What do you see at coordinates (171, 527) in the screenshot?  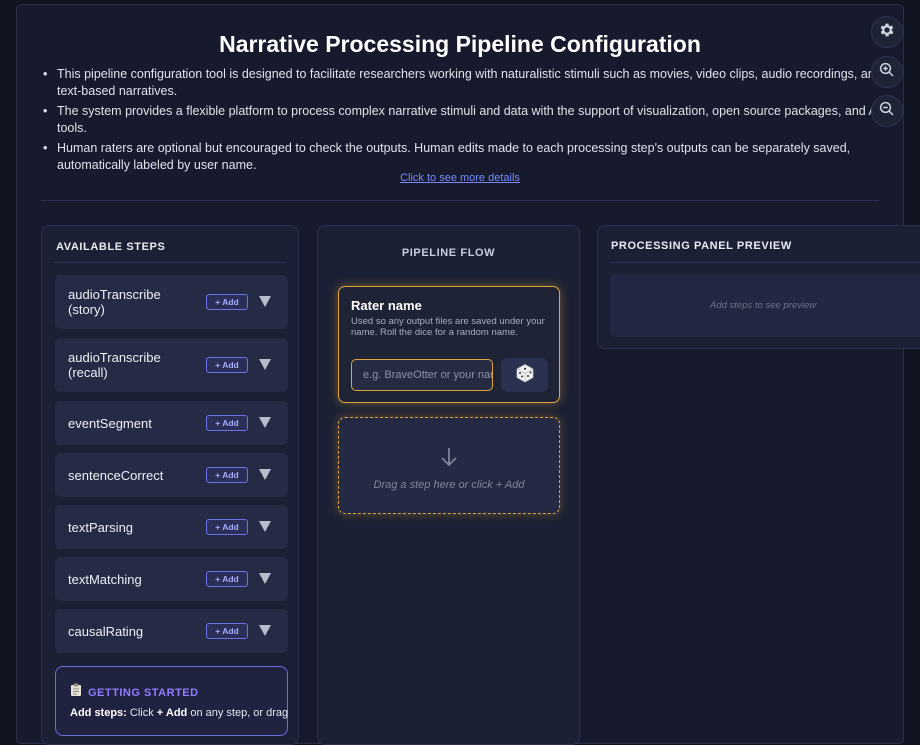 I see `step-card-textparsing: textParsing + Add` at bounding box center [171, 527].